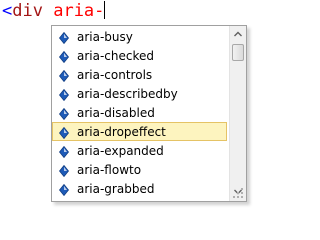 The height and width of the screenshot is (240, 320). I want to click on completion-item-selected: aria-dropeffect, so click(139, 131).